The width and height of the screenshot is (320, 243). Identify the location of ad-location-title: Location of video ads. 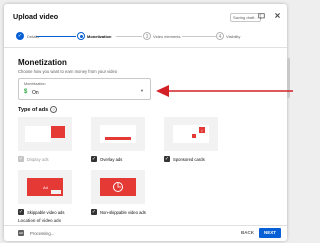
(40, 220).